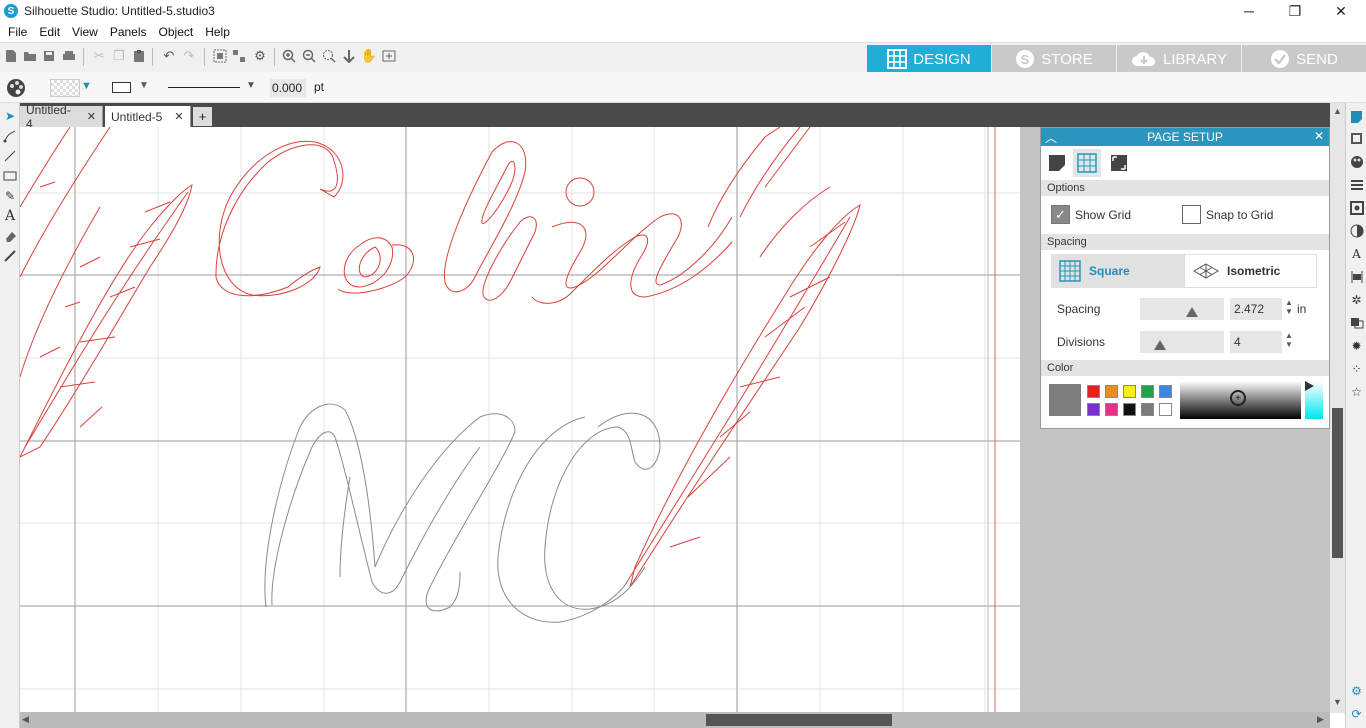  Describe the element at coordinates (1356, 391) in the screenshot. I see `favorites-star-icon: ☆` at that location.